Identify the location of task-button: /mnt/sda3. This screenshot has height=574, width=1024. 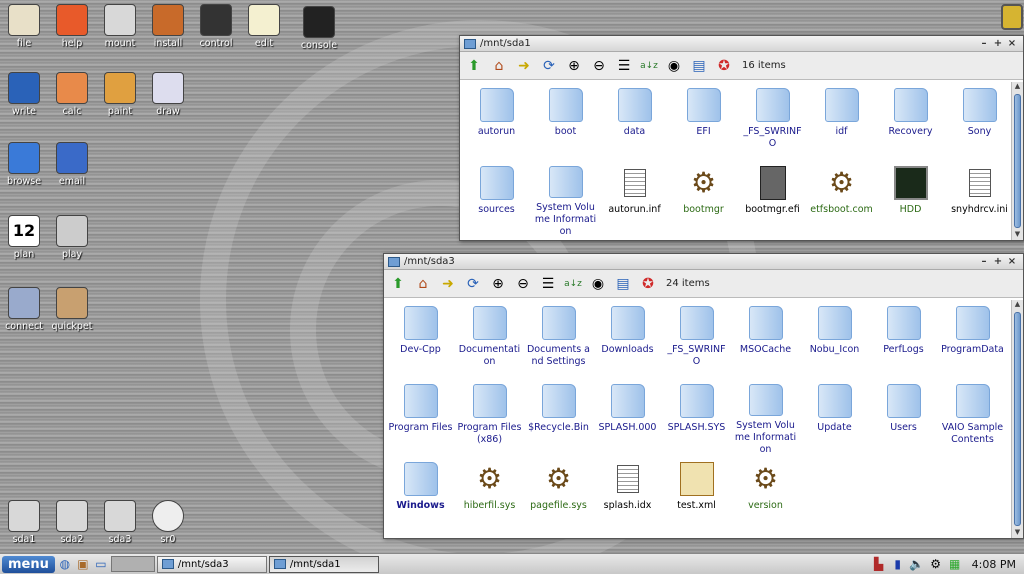
(211, 564).